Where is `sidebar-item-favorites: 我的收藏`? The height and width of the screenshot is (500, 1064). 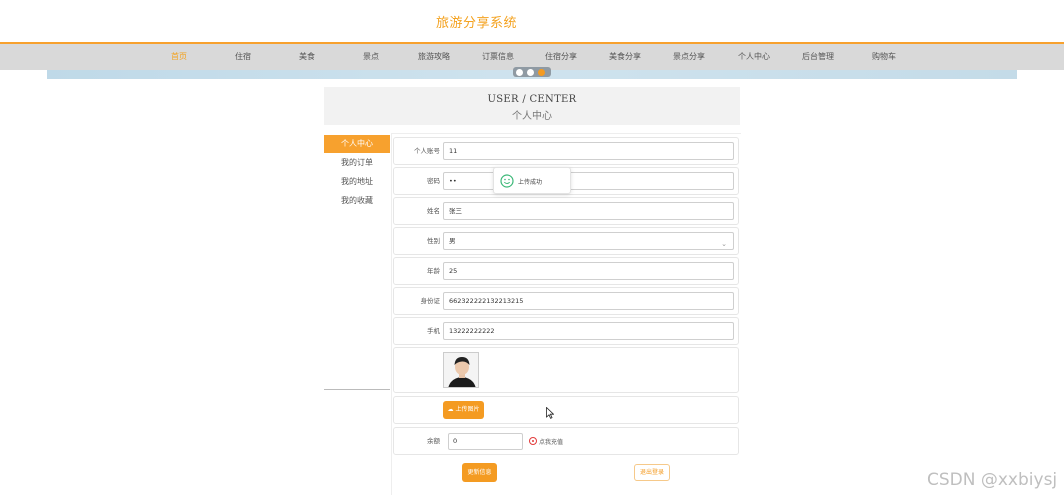 sidebar-item-favorites: 我的收藏 is located at coordinates (357, 201).